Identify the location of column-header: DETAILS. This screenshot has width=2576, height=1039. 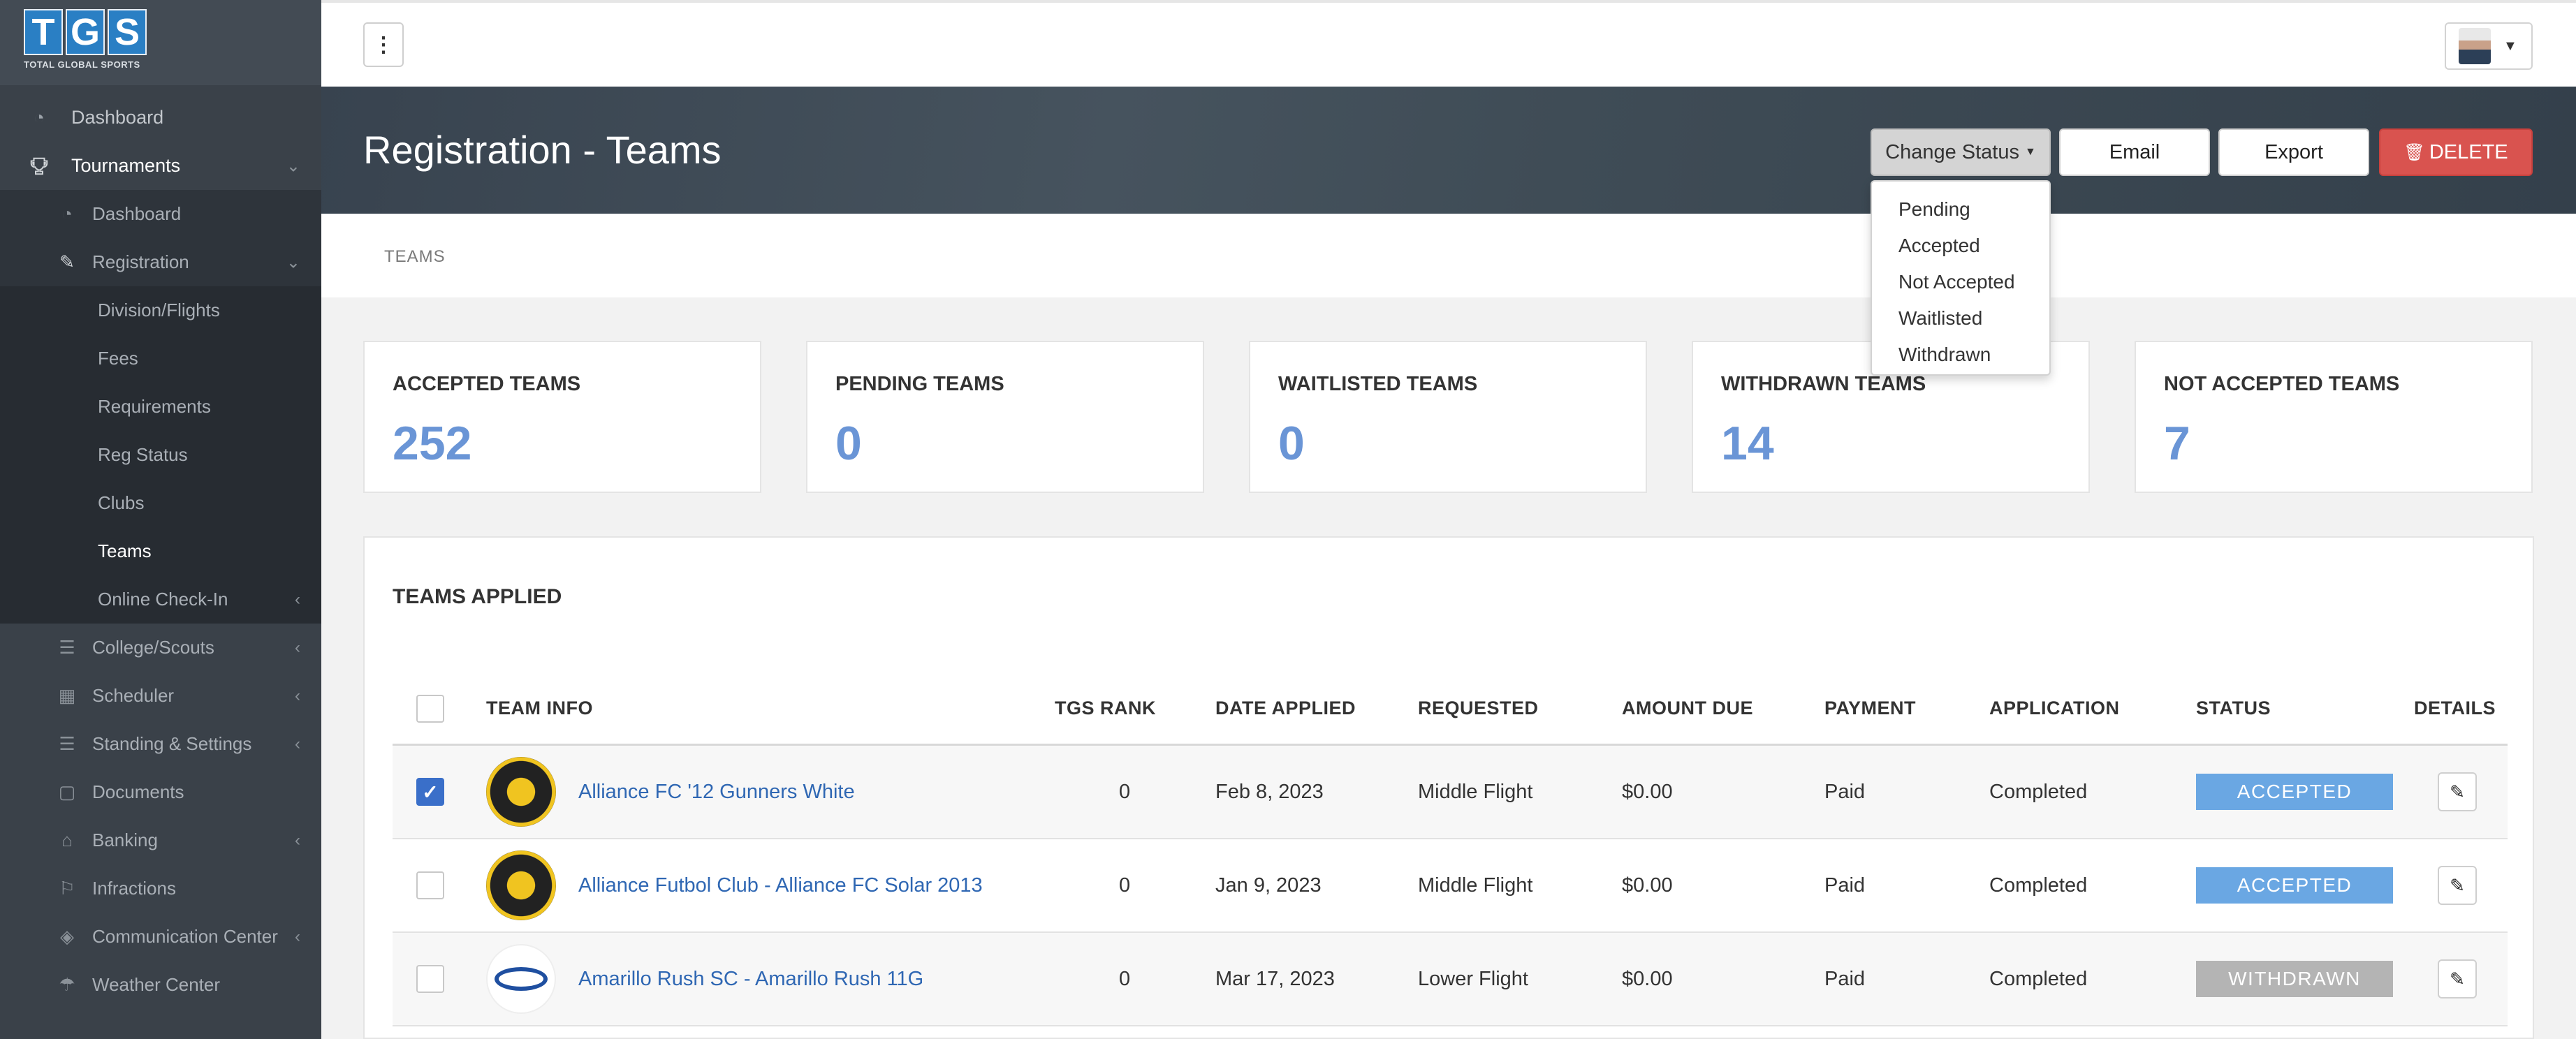
(2455, 709).